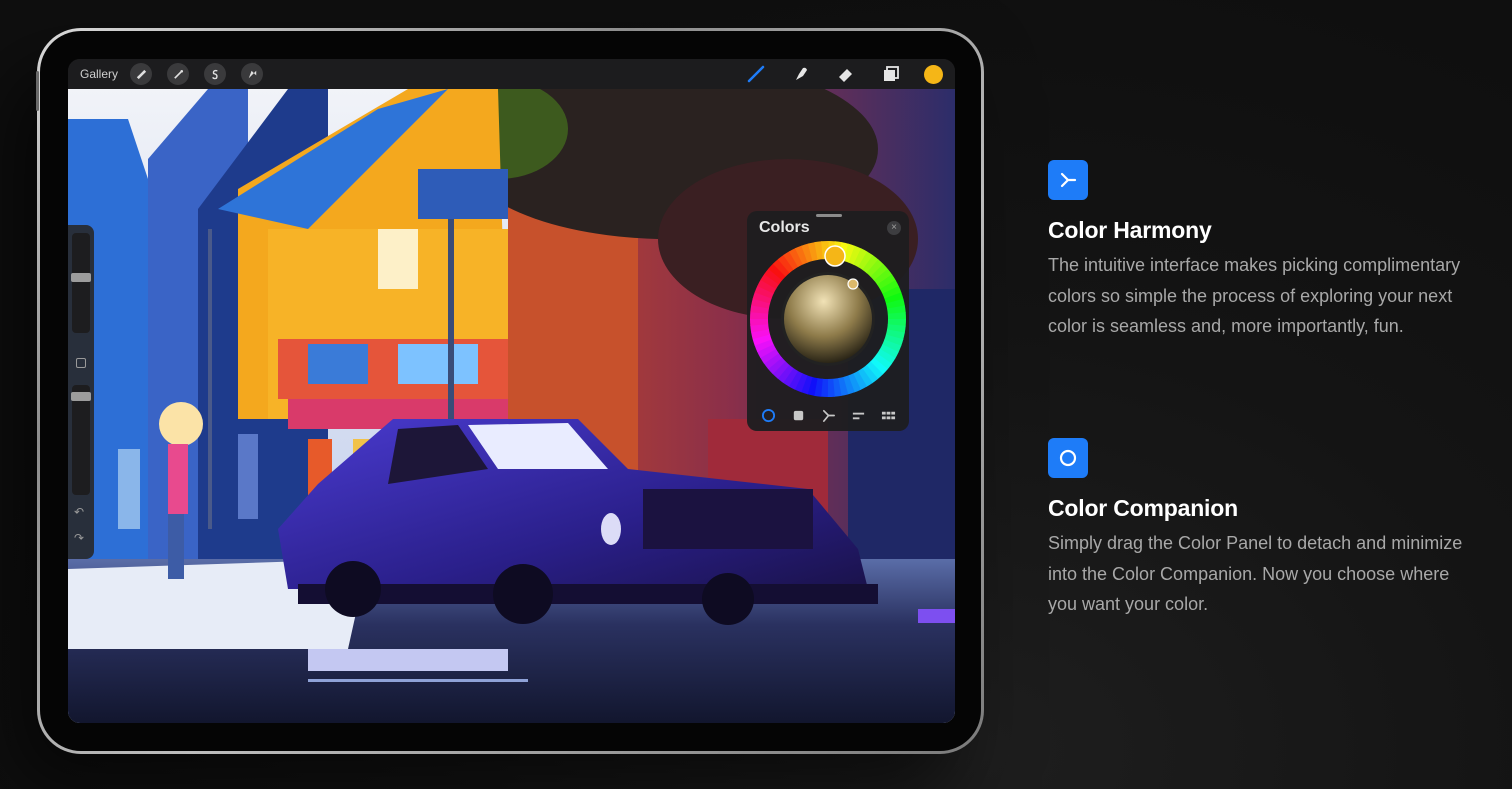 Image resolution: width=1512 pixels, height=789 pixels. I want to click on volume-button, so click(37, 91).